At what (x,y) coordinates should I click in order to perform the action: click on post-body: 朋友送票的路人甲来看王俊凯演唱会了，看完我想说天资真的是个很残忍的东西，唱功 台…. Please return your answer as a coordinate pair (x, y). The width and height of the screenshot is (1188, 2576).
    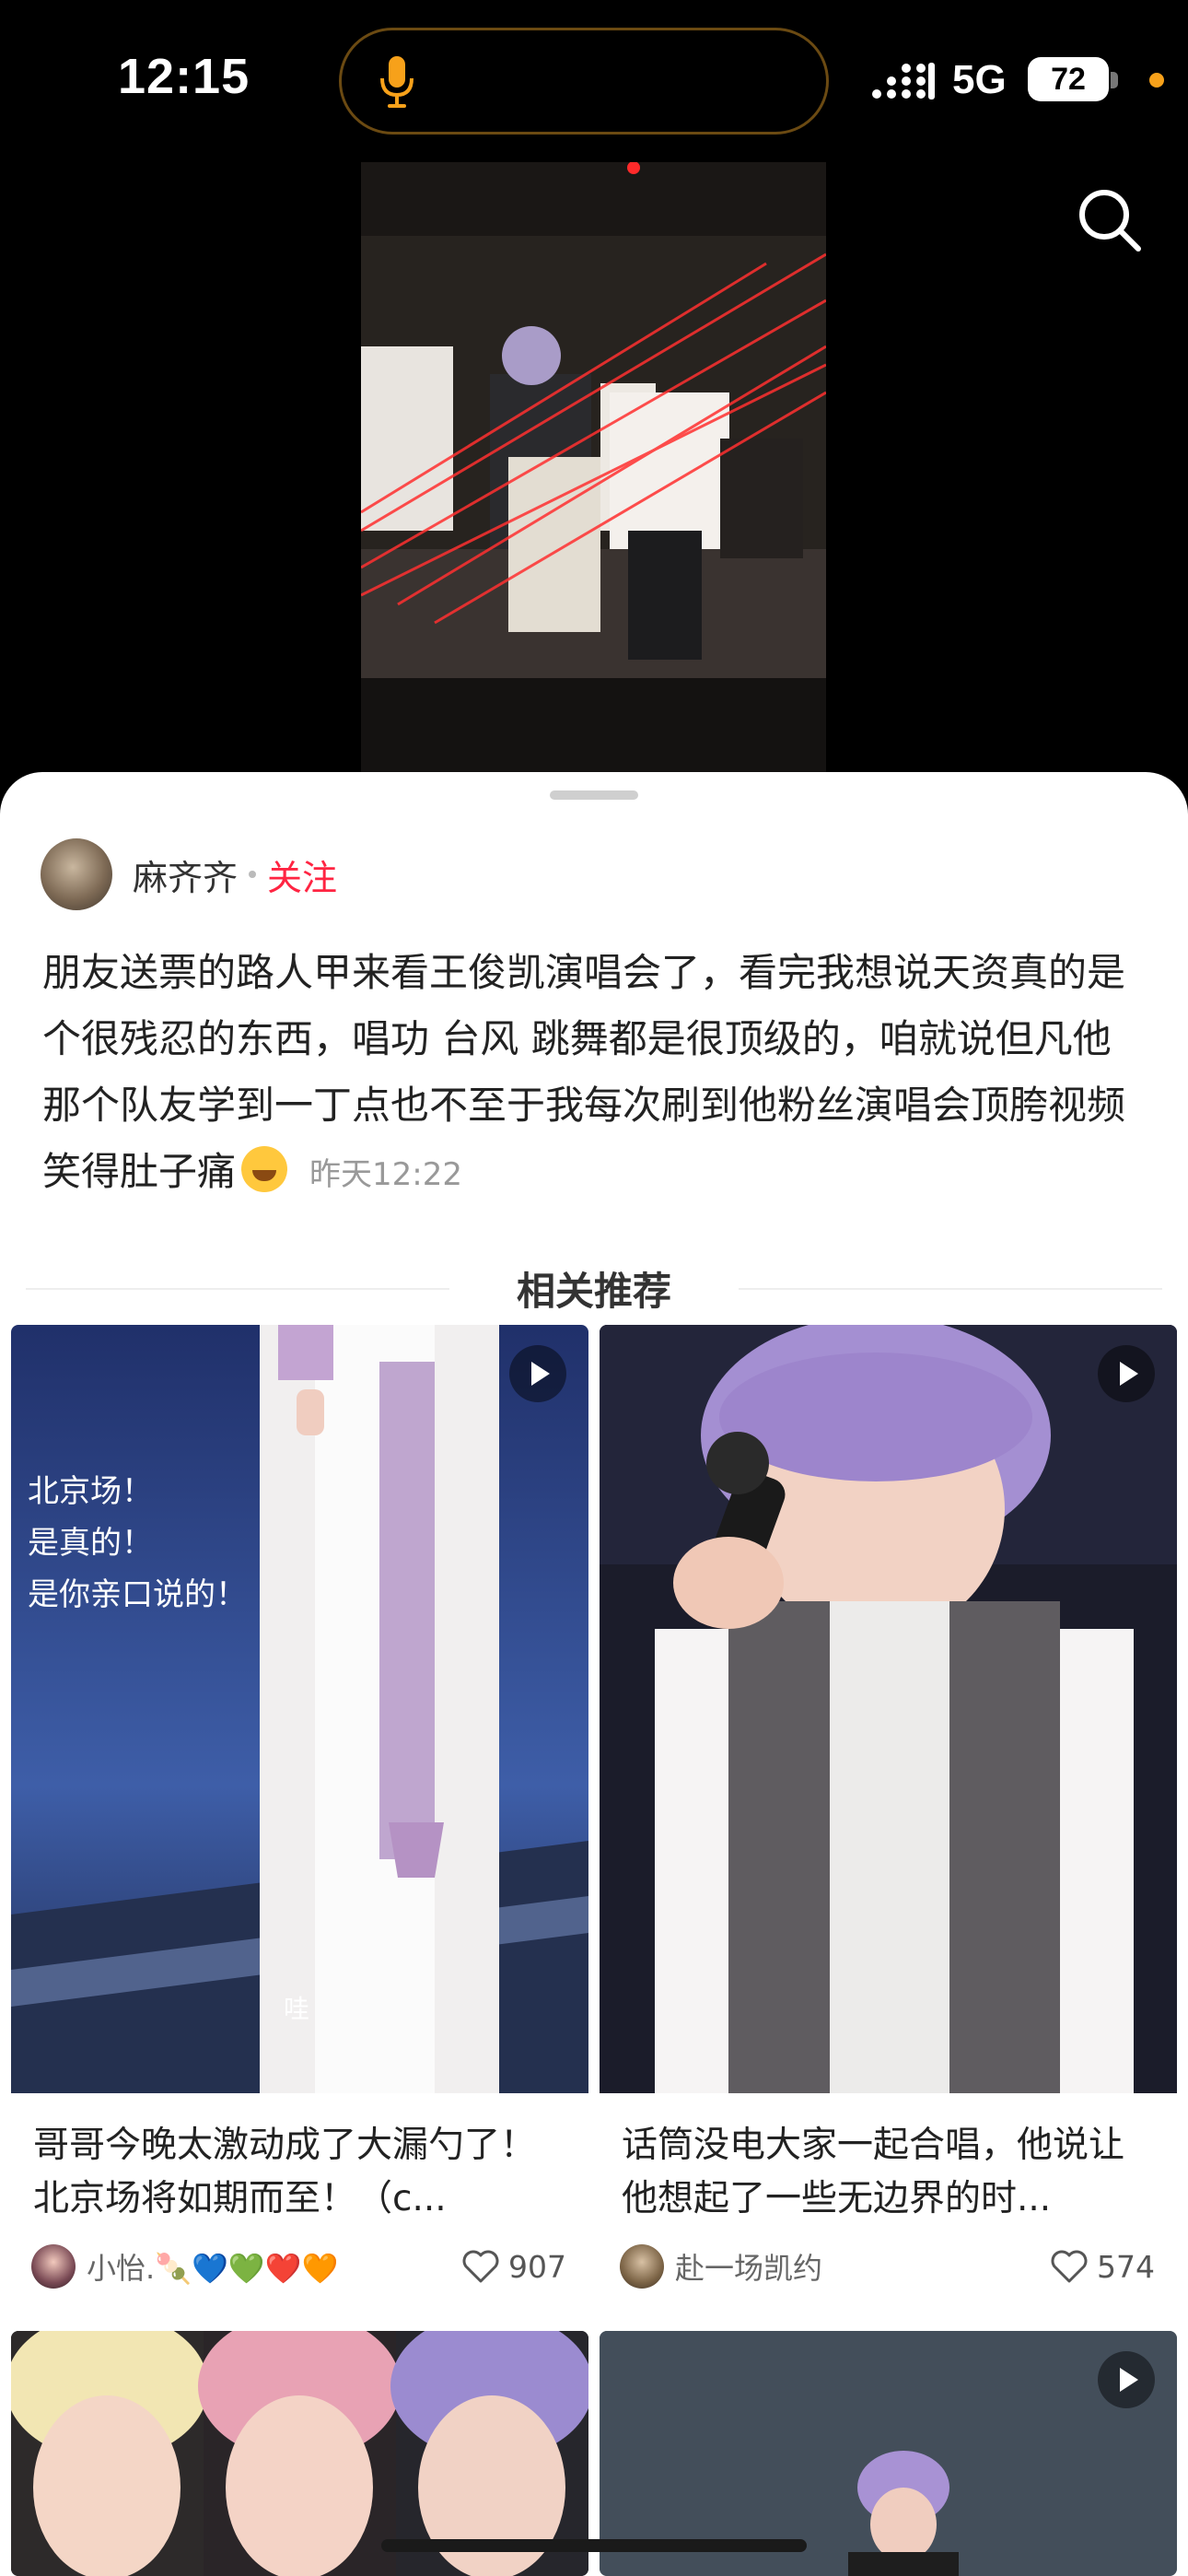
    Looking at the image, I should click on (594, 1074).